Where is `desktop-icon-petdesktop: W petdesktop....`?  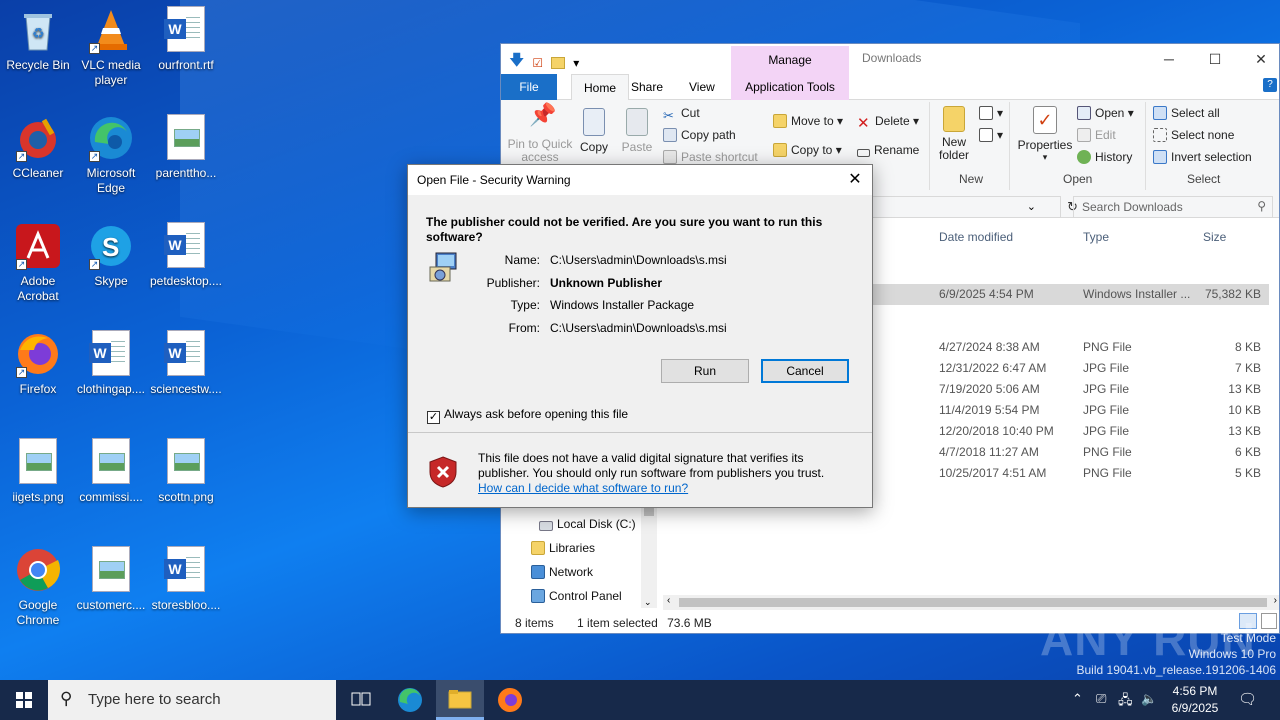 desktop-icon-petdesktop: W petdesktop.... is located at coordinates (186, 255).